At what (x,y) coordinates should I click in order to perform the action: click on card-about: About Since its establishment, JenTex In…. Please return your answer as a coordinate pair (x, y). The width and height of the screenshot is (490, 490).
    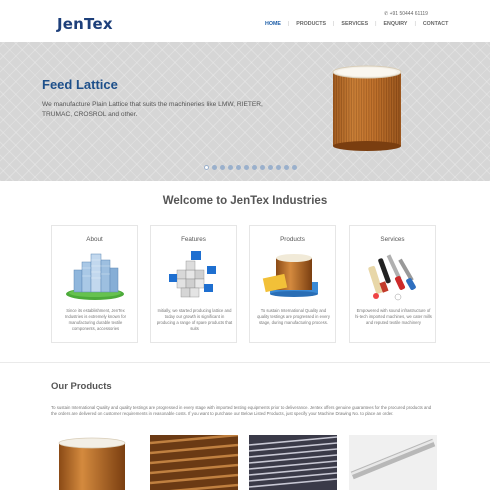
    Looking at the image, I should click on (94, 284).